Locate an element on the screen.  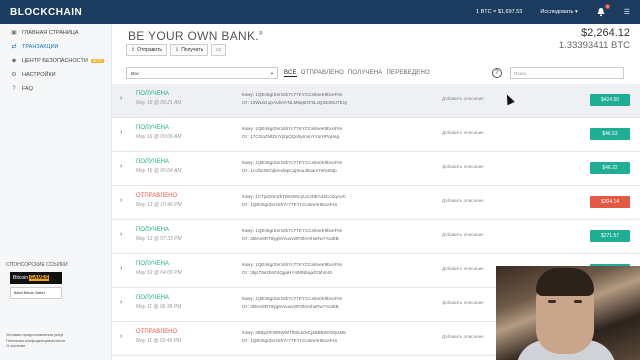
tx-date: May 13 @ 10:46 PM is located at coordinates (159, 205).